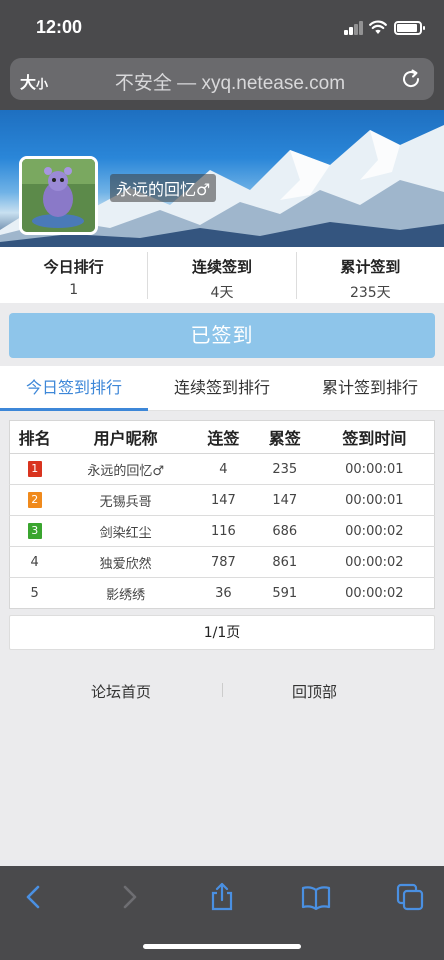 Image resolution: width=444 pixels, height=960 pixels. I want to click on home-indicator, so click(222, 946).